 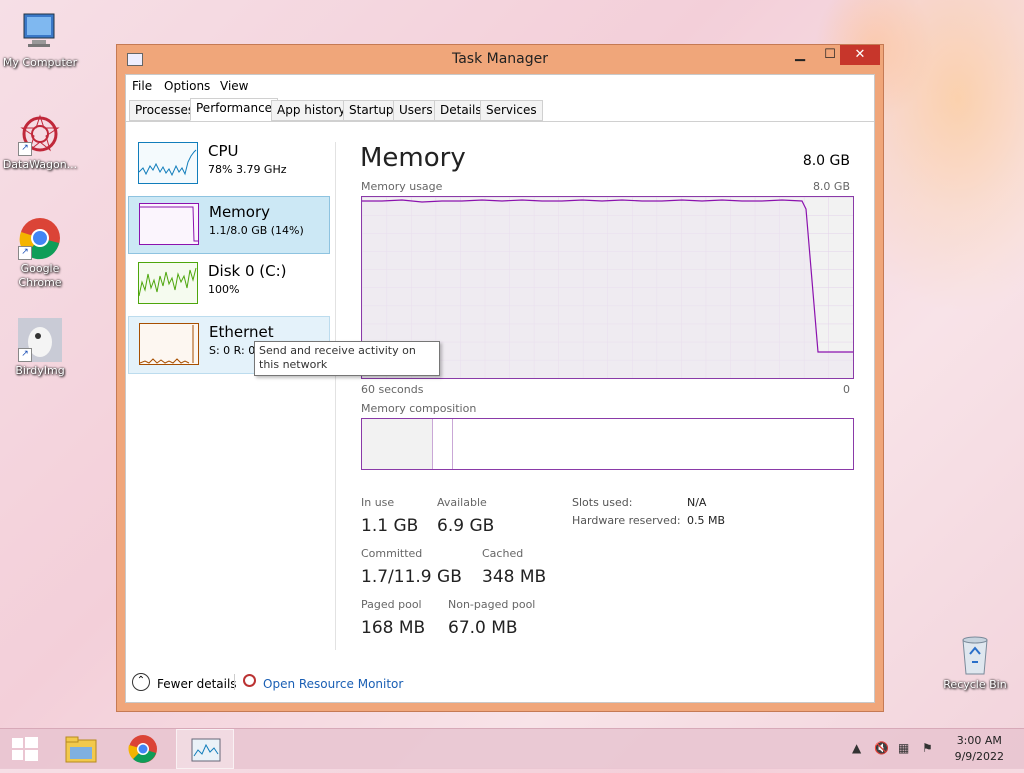 What do you see at coordinates (241, 332) in the screenshot?
I see `resource-name: Ethernet` at bounding box center [241, 332].